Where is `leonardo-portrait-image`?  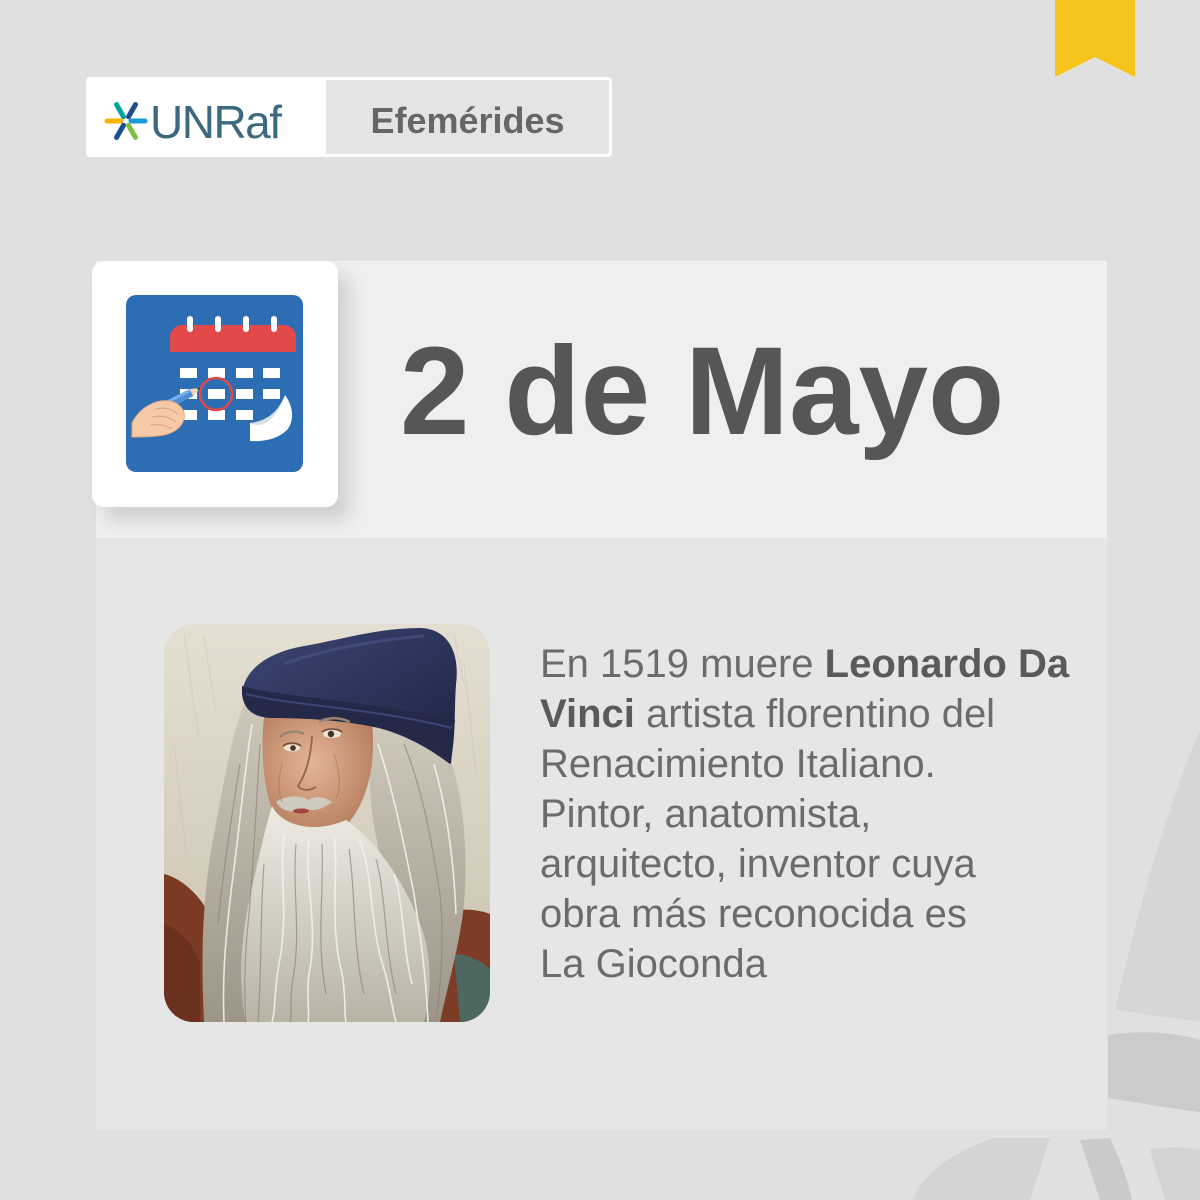
leonardo-portrait-image is located at coordinates (327, 823).